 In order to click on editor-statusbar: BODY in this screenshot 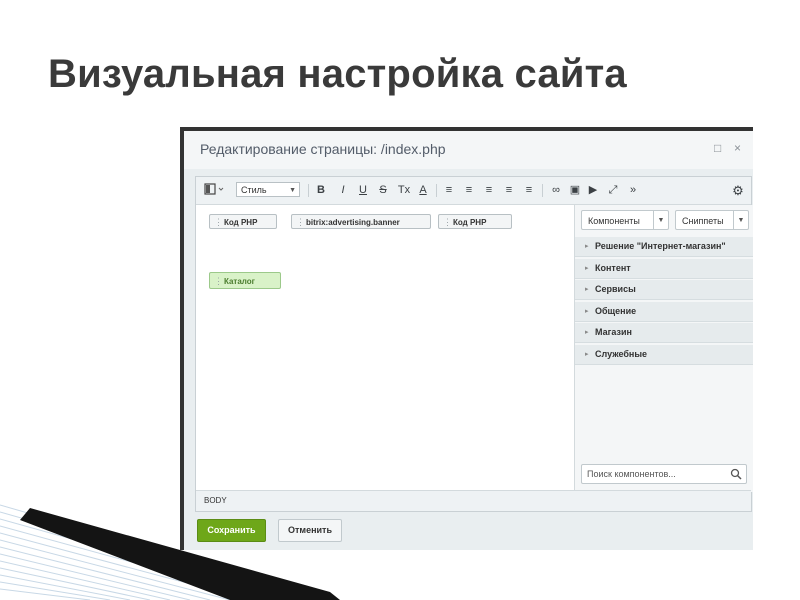, I will do `click(473, 500)`.